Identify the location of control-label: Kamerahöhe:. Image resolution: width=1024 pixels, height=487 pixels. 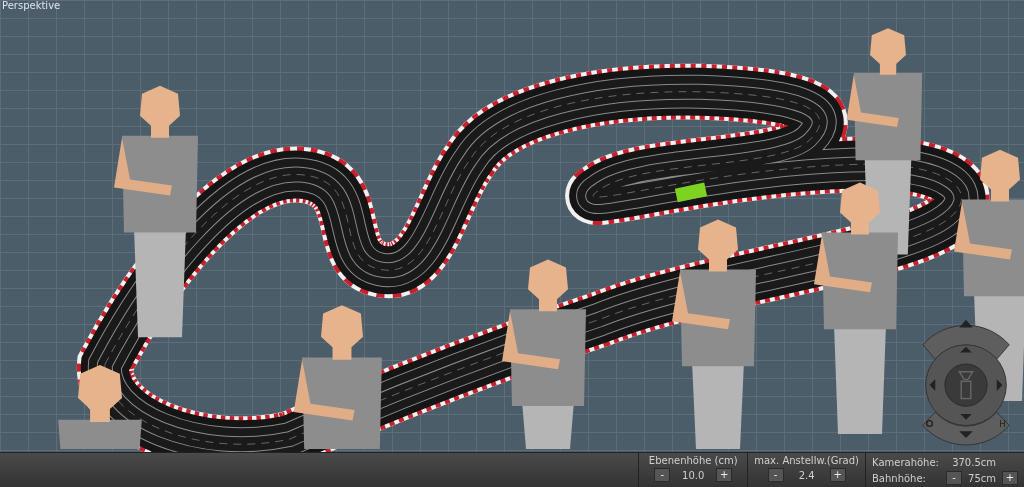
(906, 462).